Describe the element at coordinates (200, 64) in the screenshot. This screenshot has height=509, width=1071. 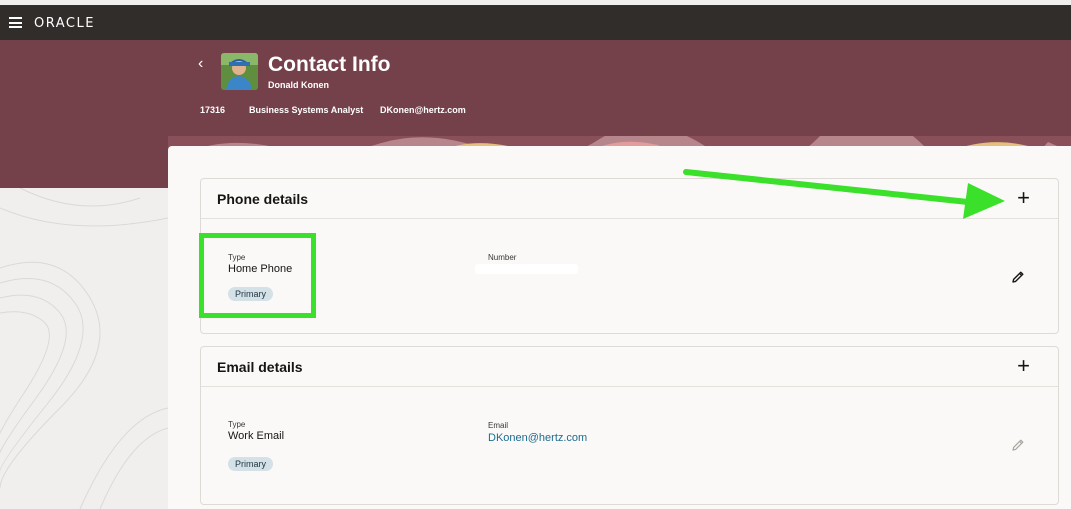
I see `back-chevron-icon: ‹` at that location.